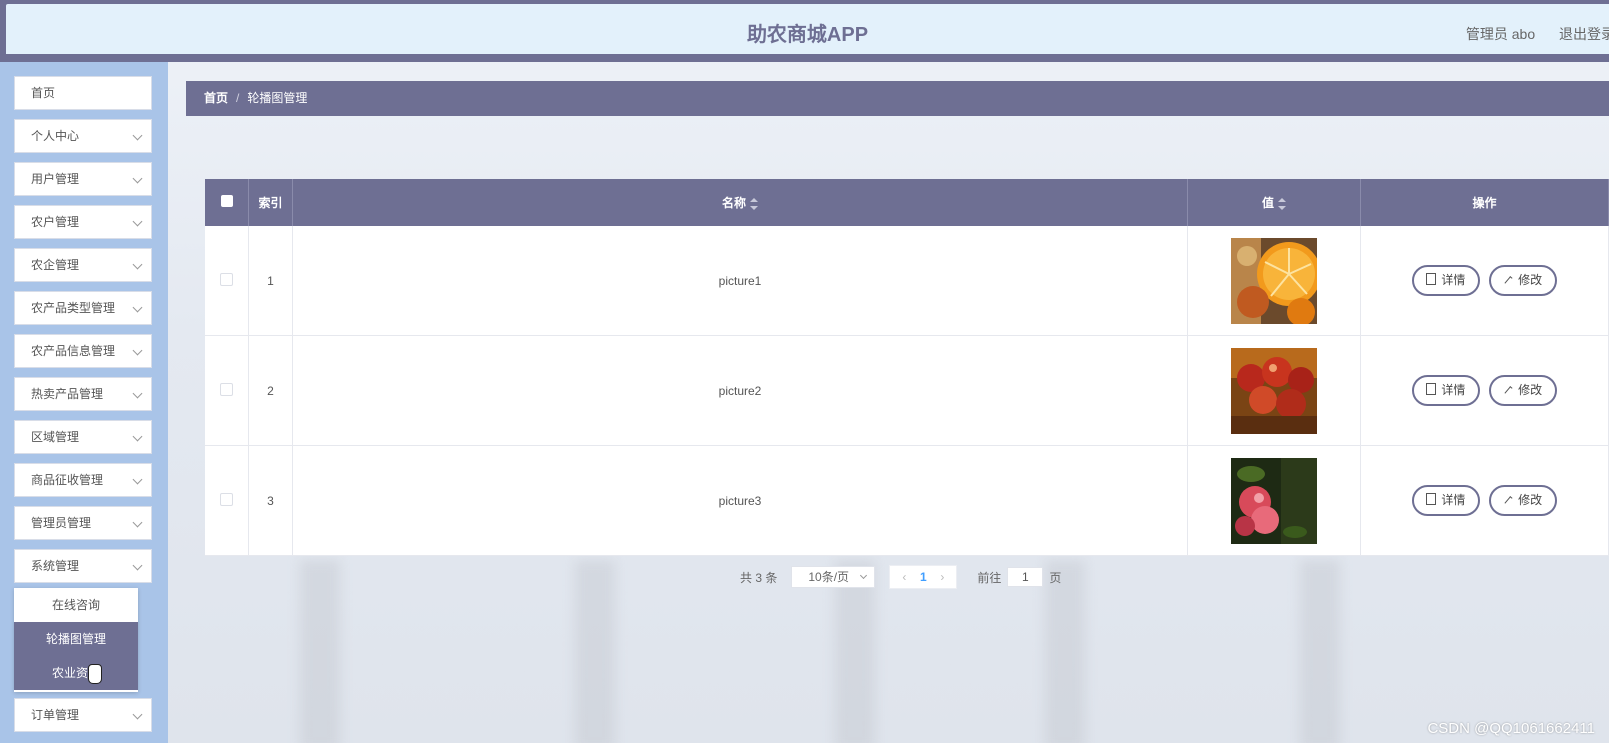 This screenshot has width=1609, height=743. I want to click on select-all-checkbox, so click(226, 201).